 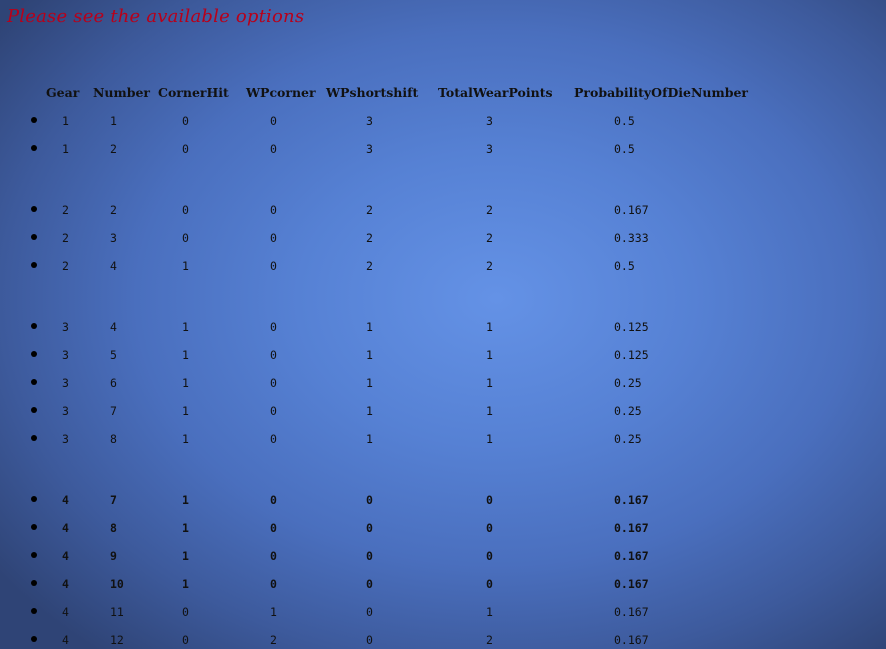 I want to click on header-corner-hit: CornerHit, so click(x=193, y=92).